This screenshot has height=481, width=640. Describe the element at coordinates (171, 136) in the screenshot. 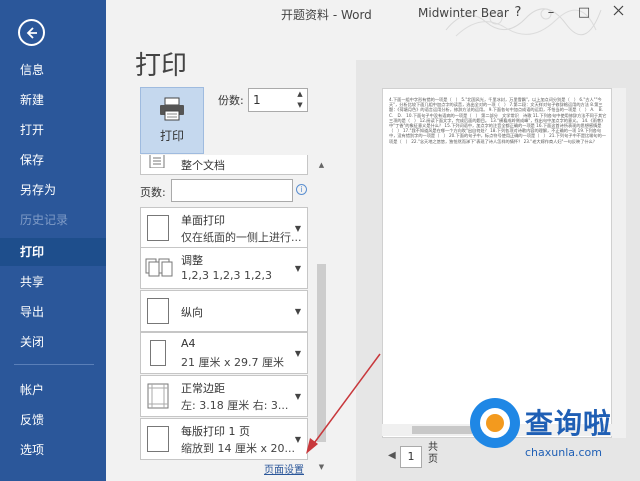

I see `print-button-label: 打印` at that location.